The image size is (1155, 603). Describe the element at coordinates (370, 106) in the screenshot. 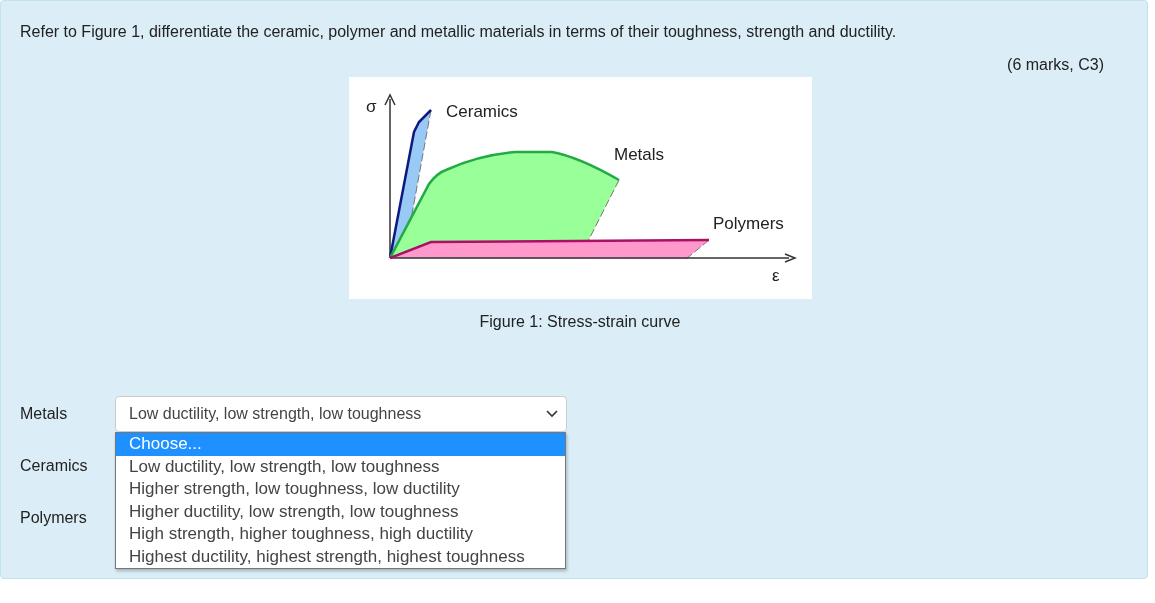

I see `axis-label: σ` at that location.